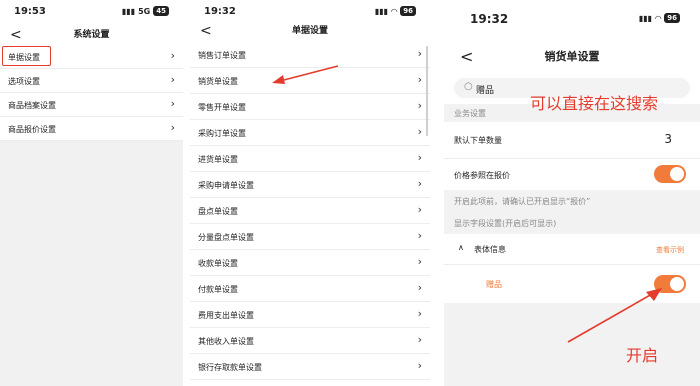  Describe the element at coordinates (226, 185) in the screenshot. I see `document-item-label: 采购申请单设置` at that location.